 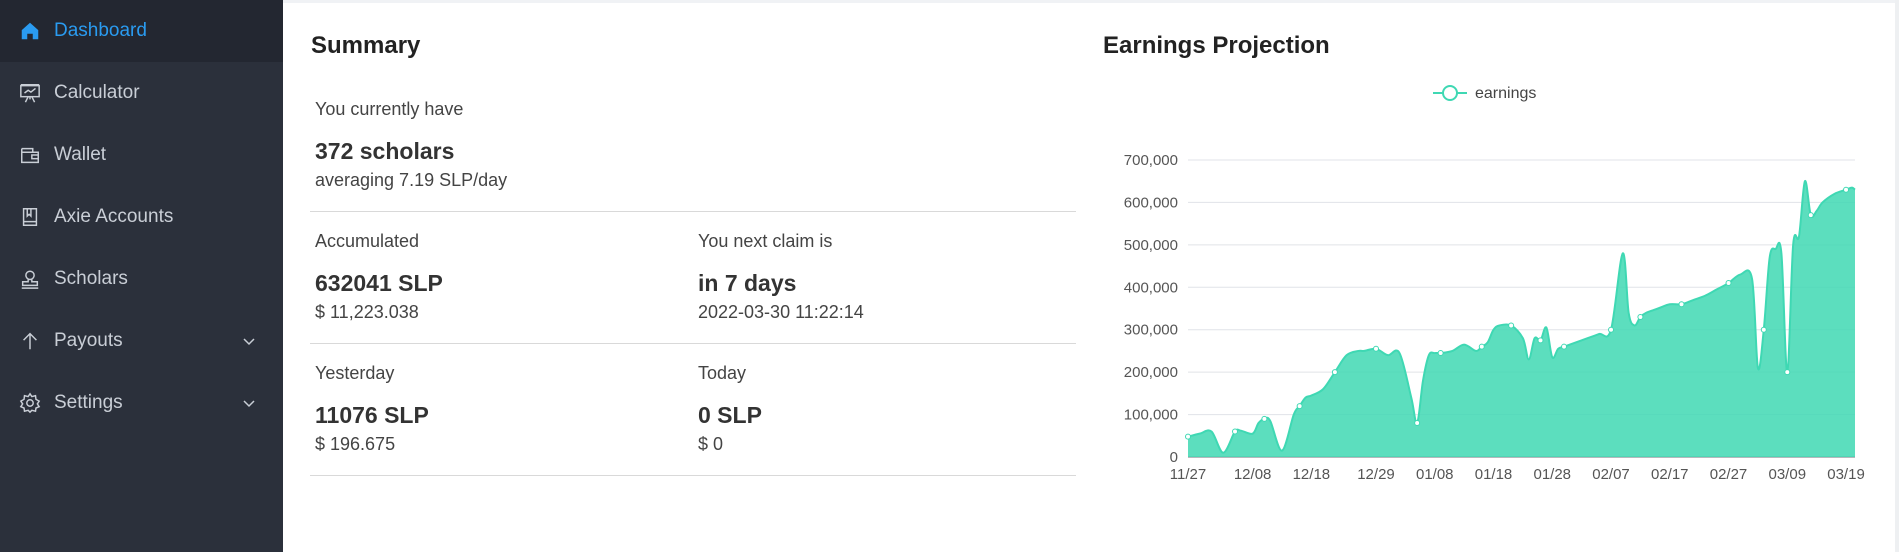 What do you see at coordinates (1312, 474) in the screenshot?
I see `x-tick-label: 12/18` at bounding box center [1312, 474].